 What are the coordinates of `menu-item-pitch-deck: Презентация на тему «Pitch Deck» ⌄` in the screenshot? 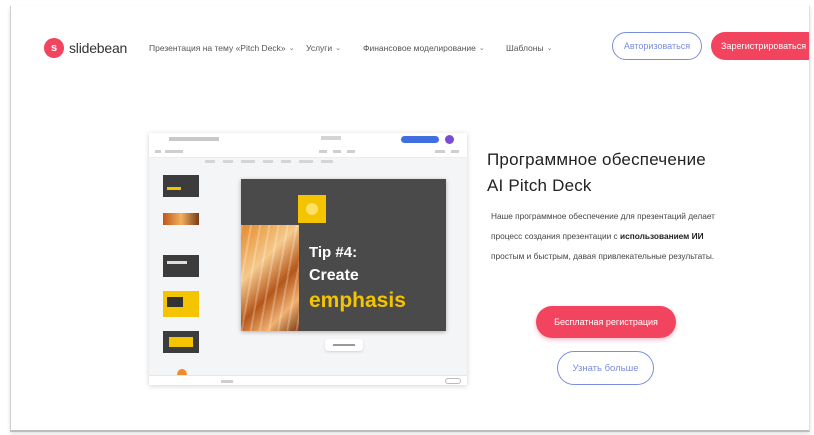 It's located at (222, 48).